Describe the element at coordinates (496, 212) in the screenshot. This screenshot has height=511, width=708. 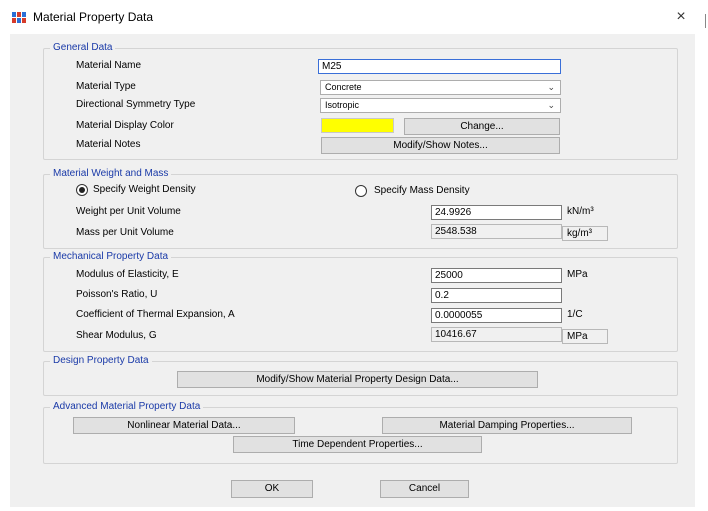
I see `weight-per-volume-input: 24.9926` at that location.